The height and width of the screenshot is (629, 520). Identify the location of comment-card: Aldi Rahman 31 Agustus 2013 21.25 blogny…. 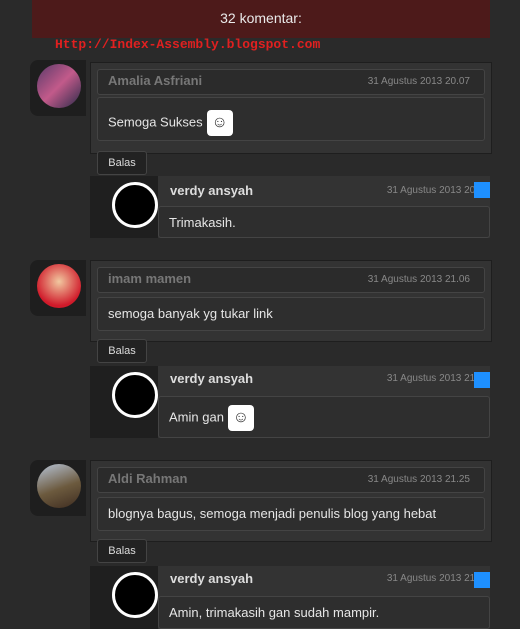
(291, 501).